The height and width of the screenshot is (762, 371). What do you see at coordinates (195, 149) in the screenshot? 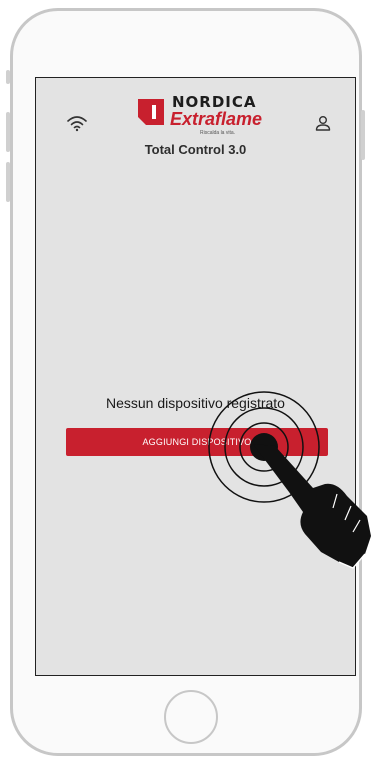
I see `app-title: Total Control 3.0` at bounding box center [195, 149].